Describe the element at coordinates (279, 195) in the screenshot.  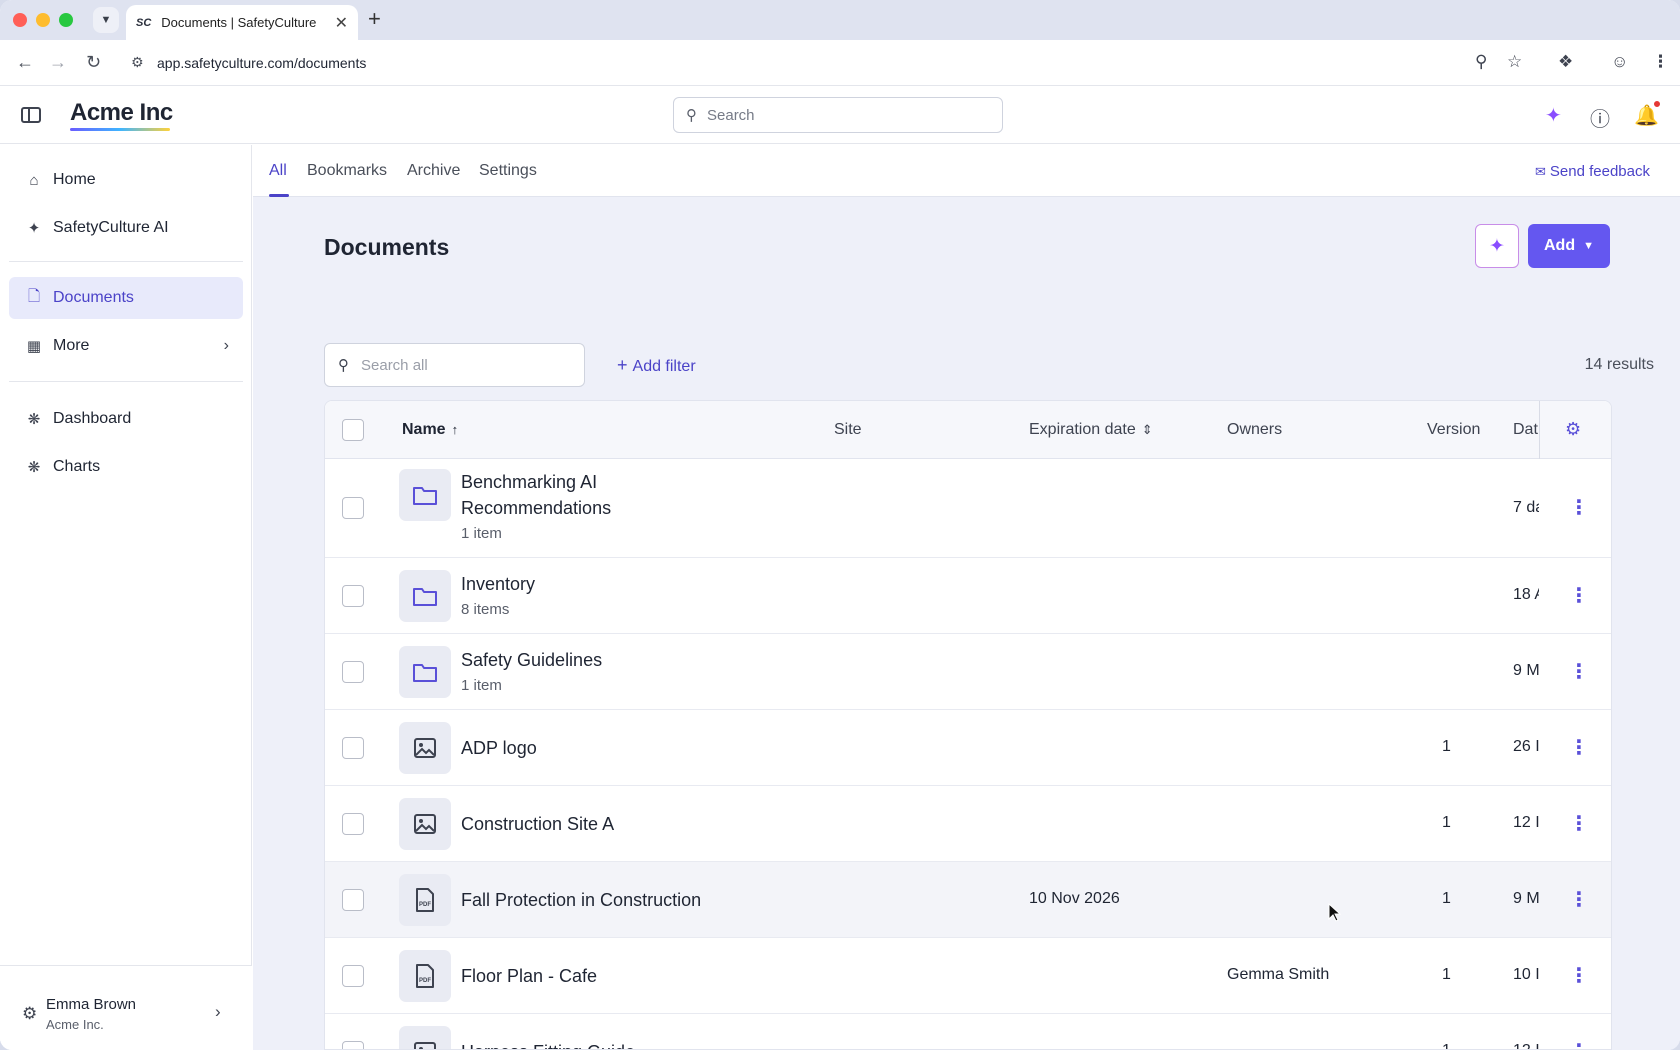
I see `active-tab-indicator` at that location.